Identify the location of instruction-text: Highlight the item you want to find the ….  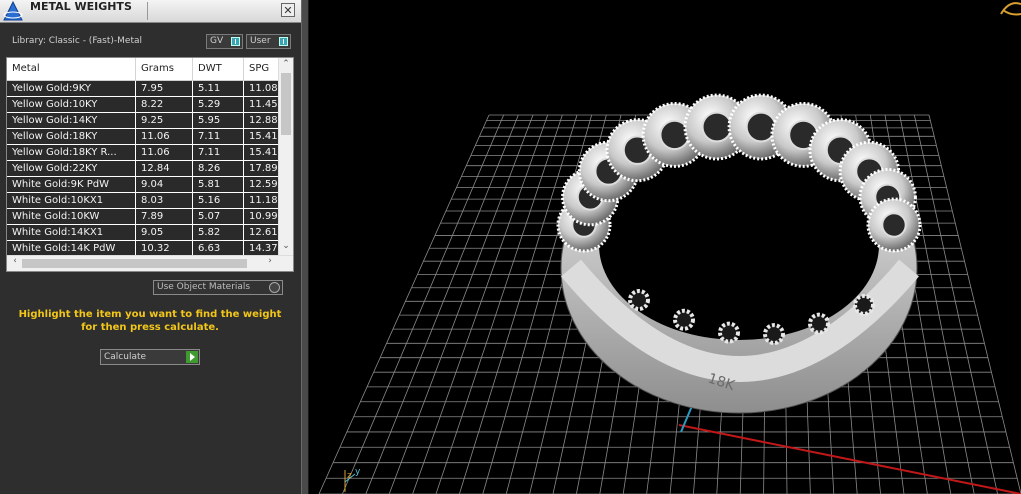
(150, 321).